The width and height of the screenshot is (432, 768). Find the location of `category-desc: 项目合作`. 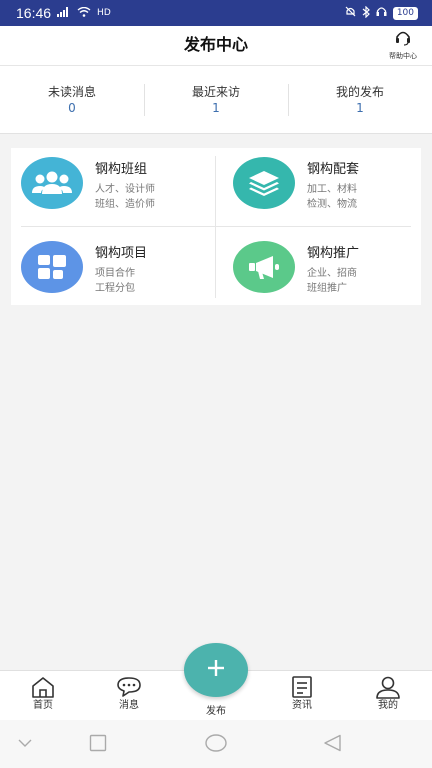

category-desc: 项目合作 is located at coordinates (115, 273).